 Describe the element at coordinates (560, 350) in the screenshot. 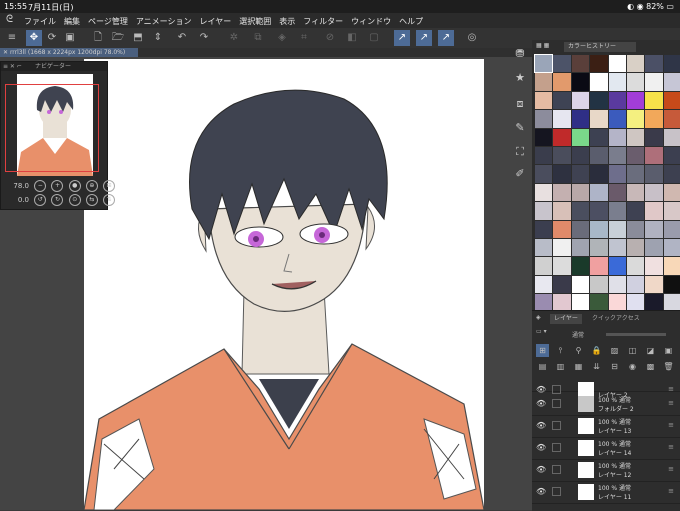

I see `clip-icon: ⫯` at that location.